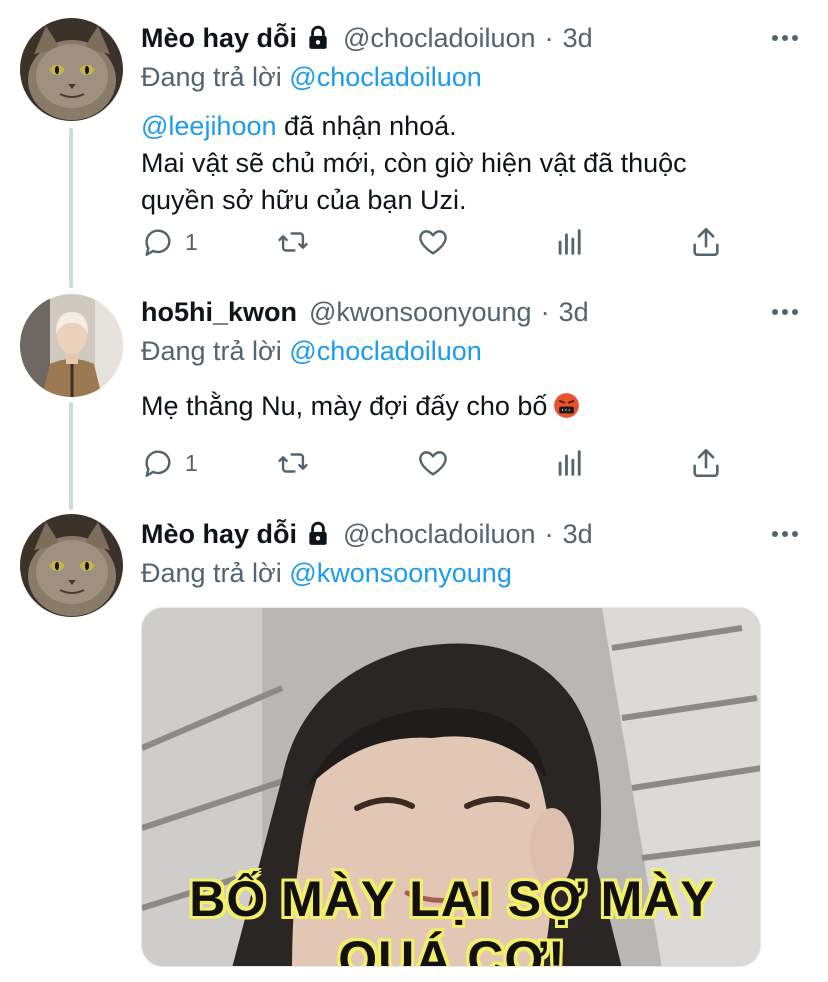 This screenshot has height=982, width=828. I want to click on meme-caption-line: QUÁ CƠ!, so click(452, 949).